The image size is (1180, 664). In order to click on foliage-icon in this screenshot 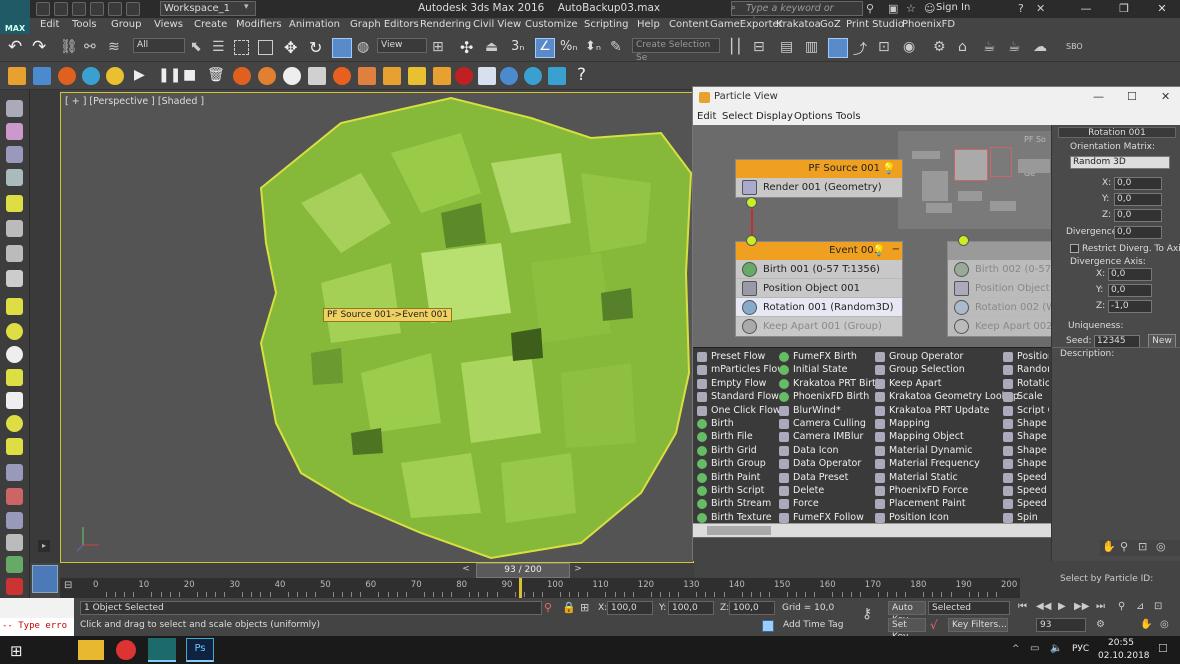, I will do `click(14, 564)`.